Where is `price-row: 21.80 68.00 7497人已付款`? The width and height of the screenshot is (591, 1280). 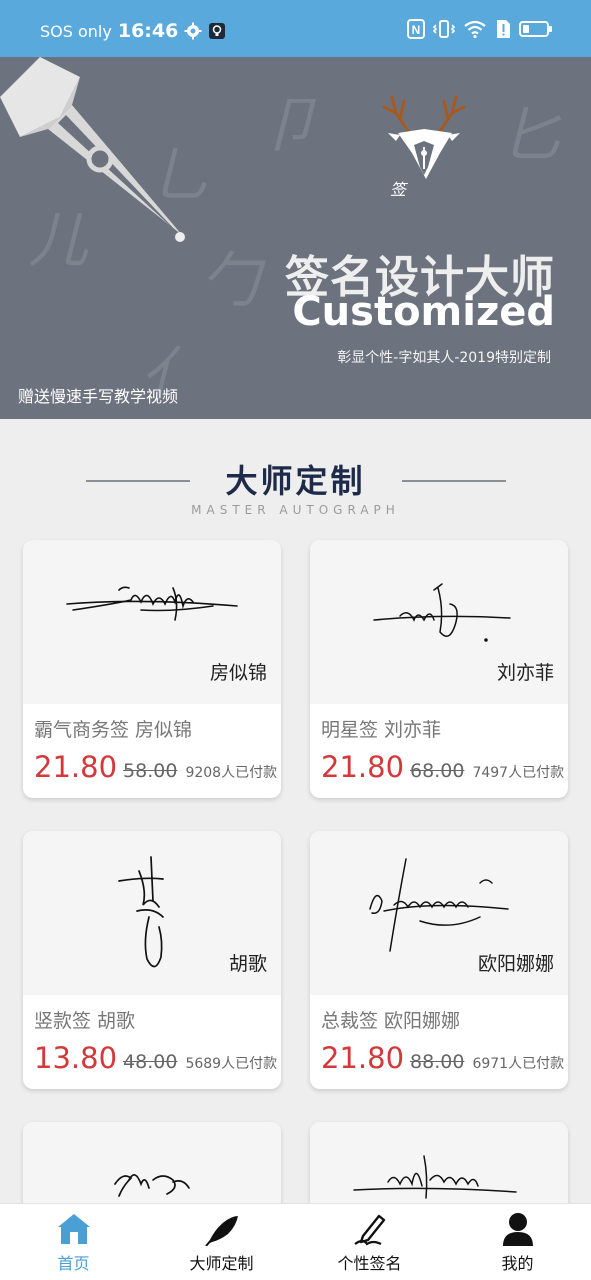
price-row: 21.80 68.00 7497人已付款 is located at coordinates (442, 767).